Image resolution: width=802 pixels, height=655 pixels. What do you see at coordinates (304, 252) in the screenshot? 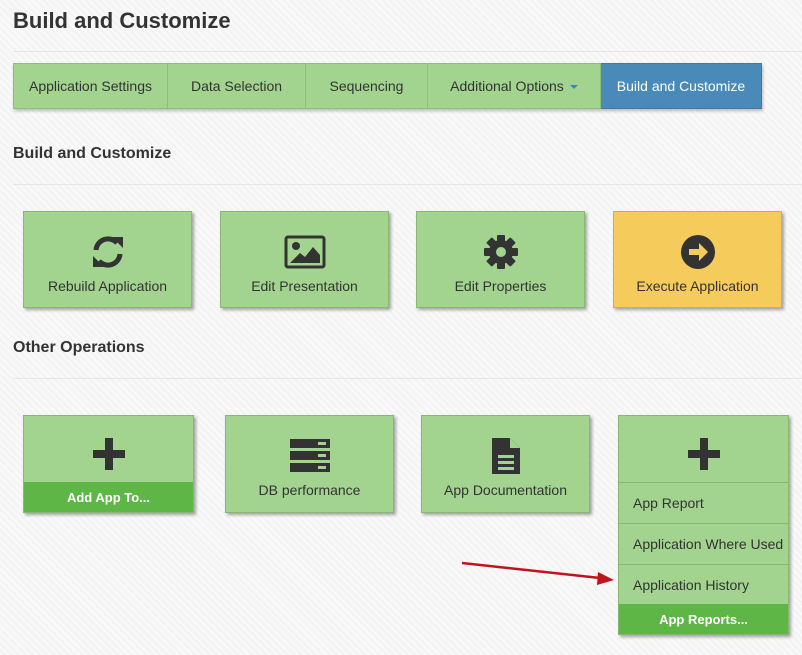
I see `image-icon` at bounding box center [304, 252].